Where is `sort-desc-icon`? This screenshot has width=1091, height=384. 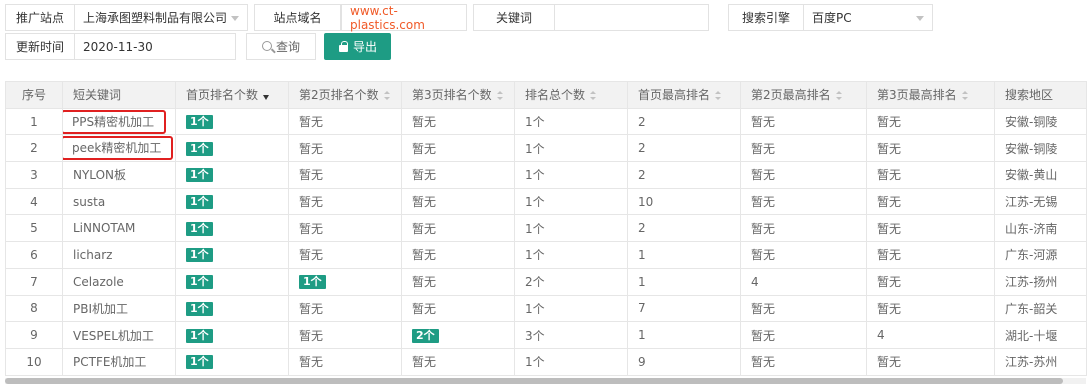 sort-desc-icon is located at coordinates (266, 96).